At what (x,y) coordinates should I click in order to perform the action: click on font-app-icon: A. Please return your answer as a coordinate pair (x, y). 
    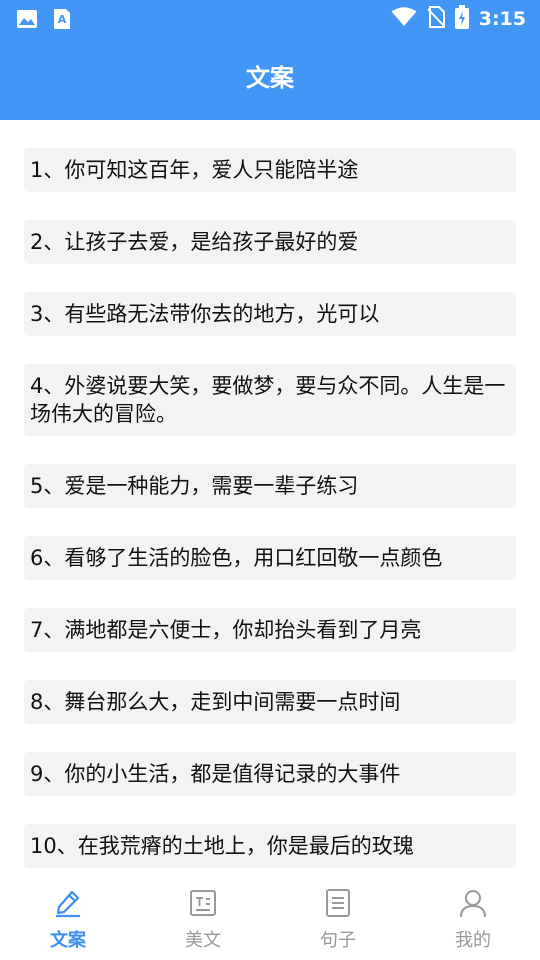
    Looking at the image, I should click on (62, 21).